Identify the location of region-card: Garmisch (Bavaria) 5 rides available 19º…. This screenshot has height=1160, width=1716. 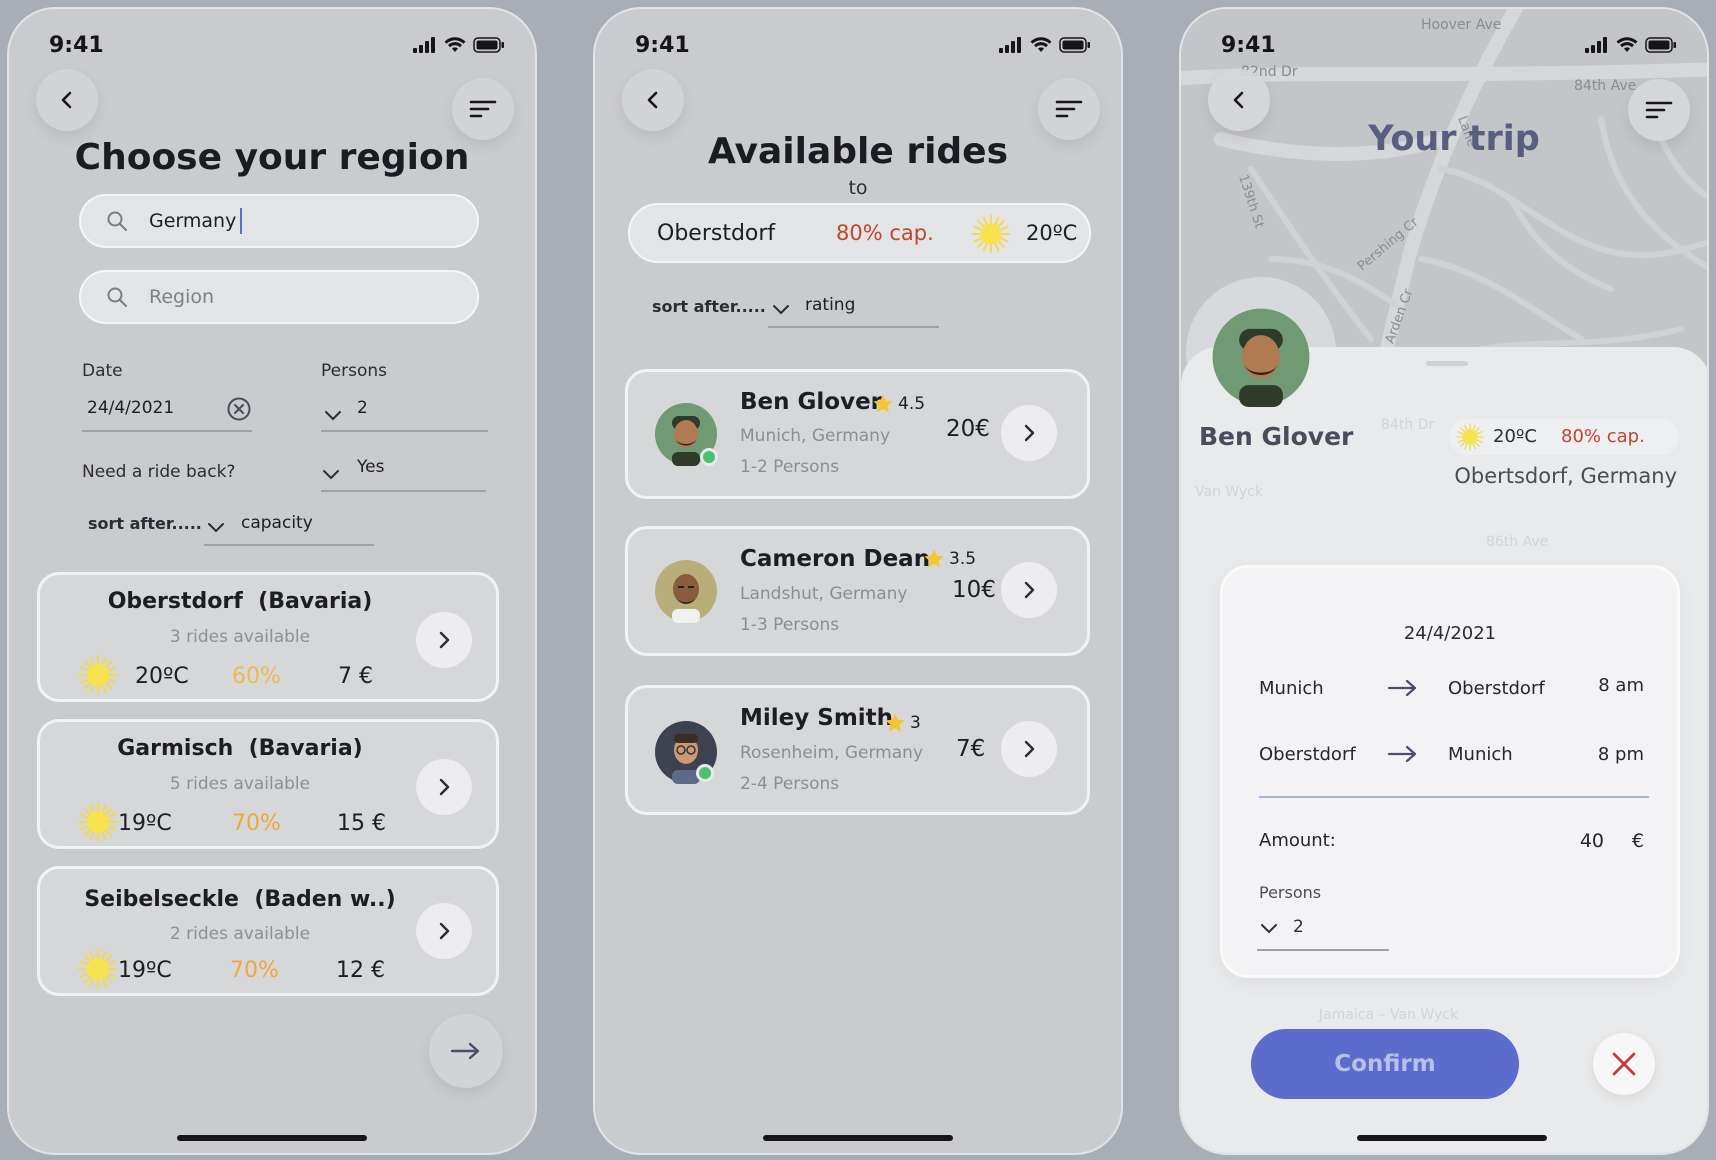
(268, 784).